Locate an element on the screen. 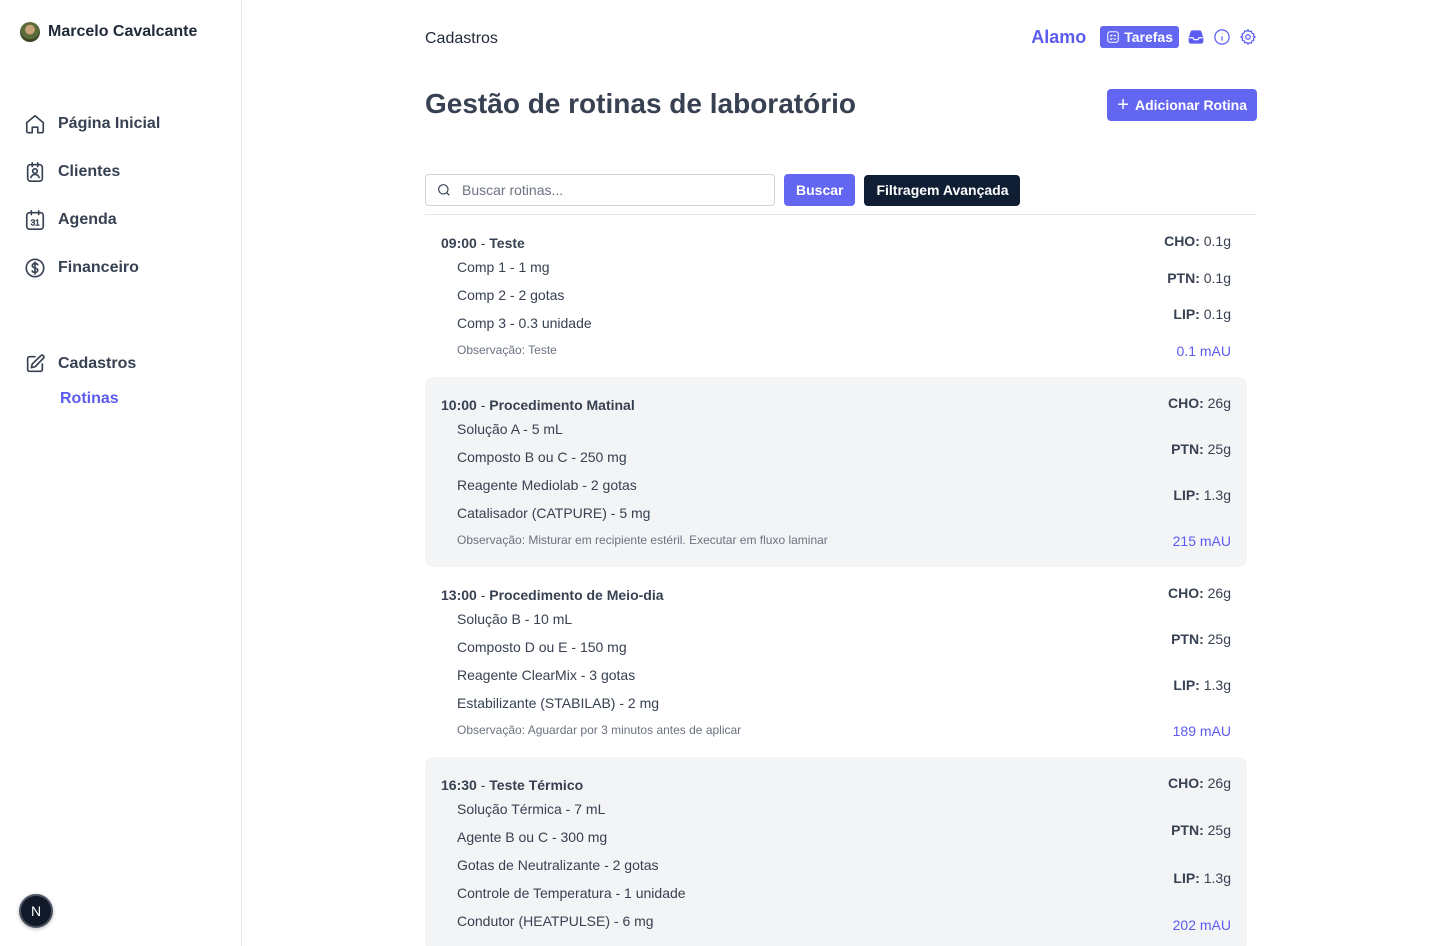 The width and height of the screenshot is (1440, 946). tasks-icon is located at coordinates (1113, 37).